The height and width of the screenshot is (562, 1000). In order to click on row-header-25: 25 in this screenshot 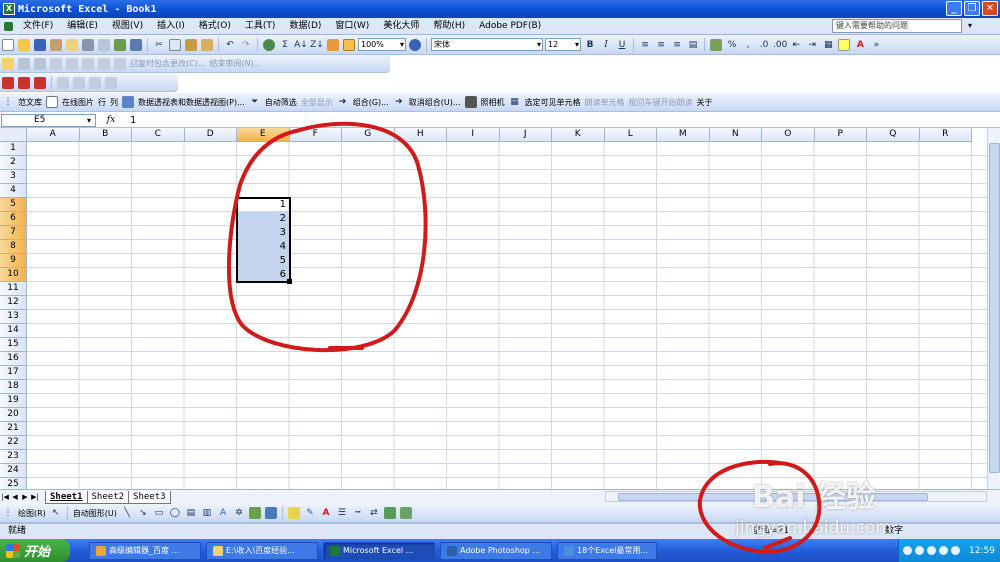, I will do `click(13, 483)`.